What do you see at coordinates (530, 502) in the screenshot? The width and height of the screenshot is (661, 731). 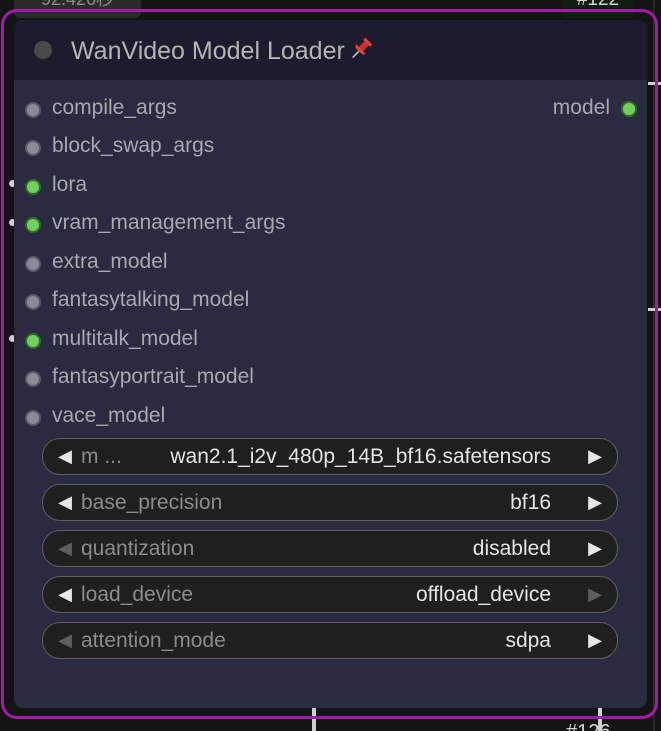 I see `widget-value: bf16` at bounding box center [530, 502].